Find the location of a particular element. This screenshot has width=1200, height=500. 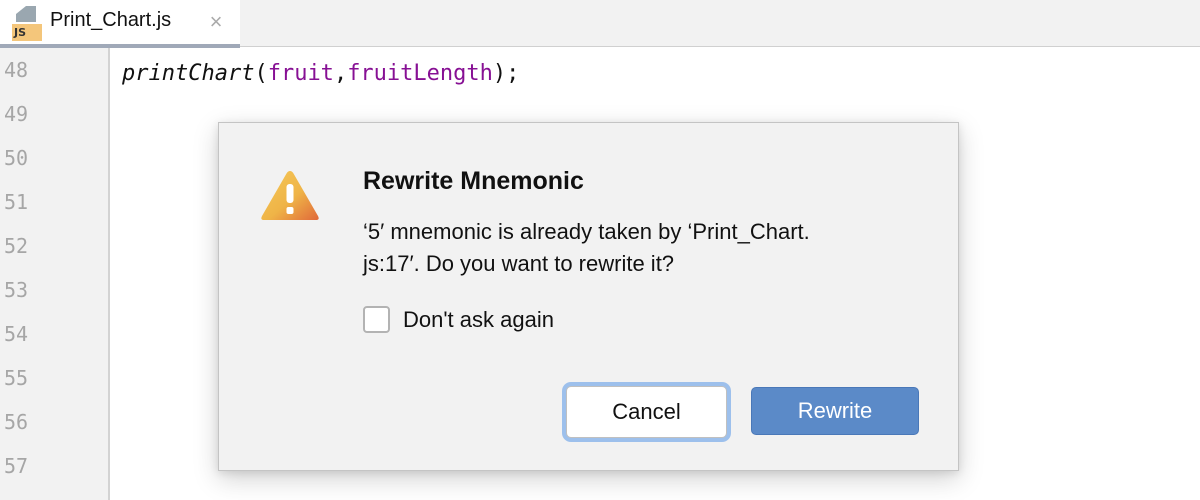

line-number: 50 is located at coordinates (16, 158).